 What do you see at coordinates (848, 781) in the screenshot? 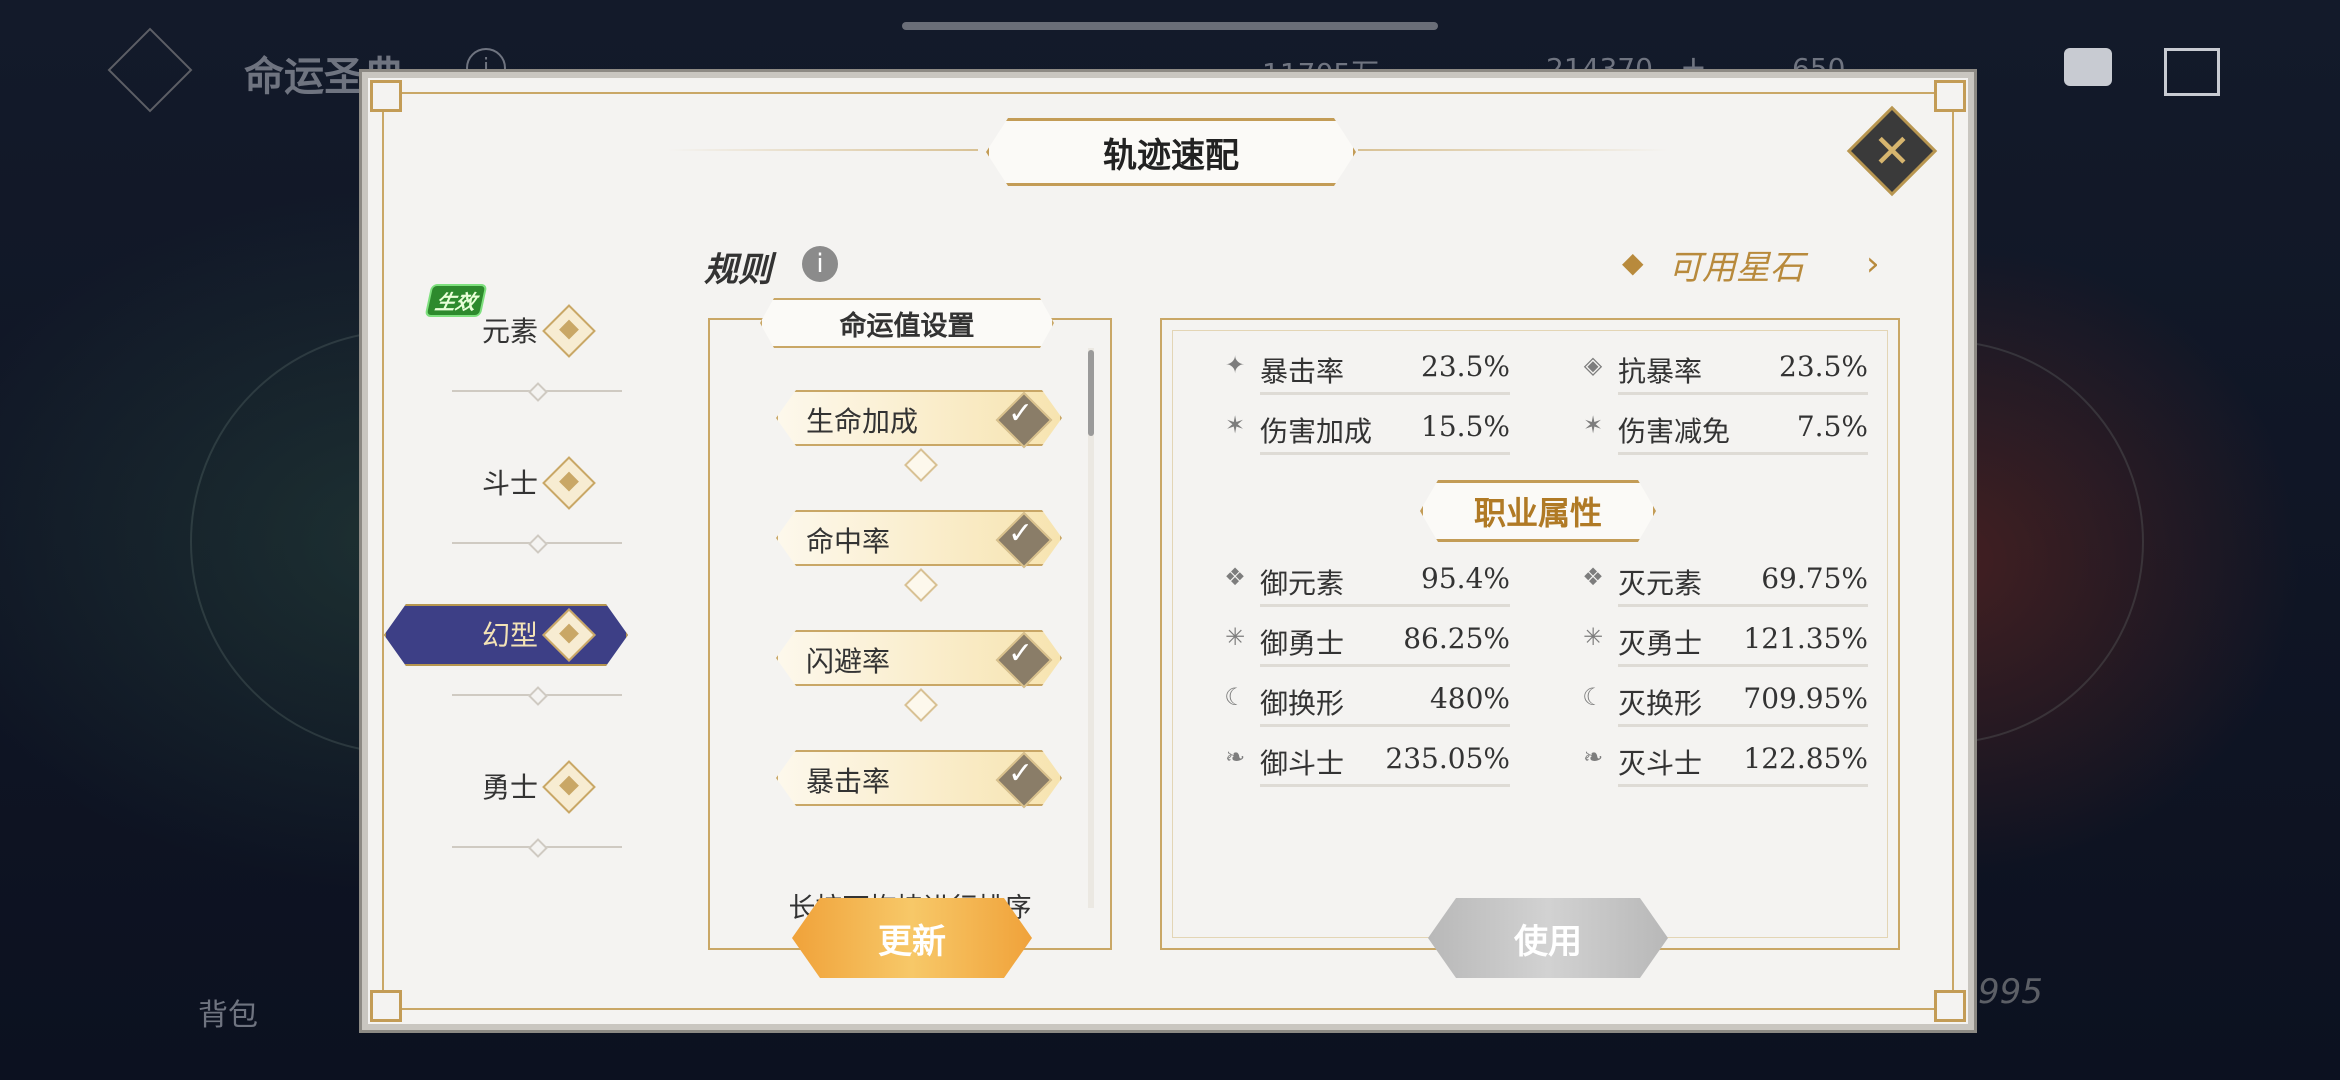
I see `fate-item-label: 暴击率` at bounding box center [848, 781].